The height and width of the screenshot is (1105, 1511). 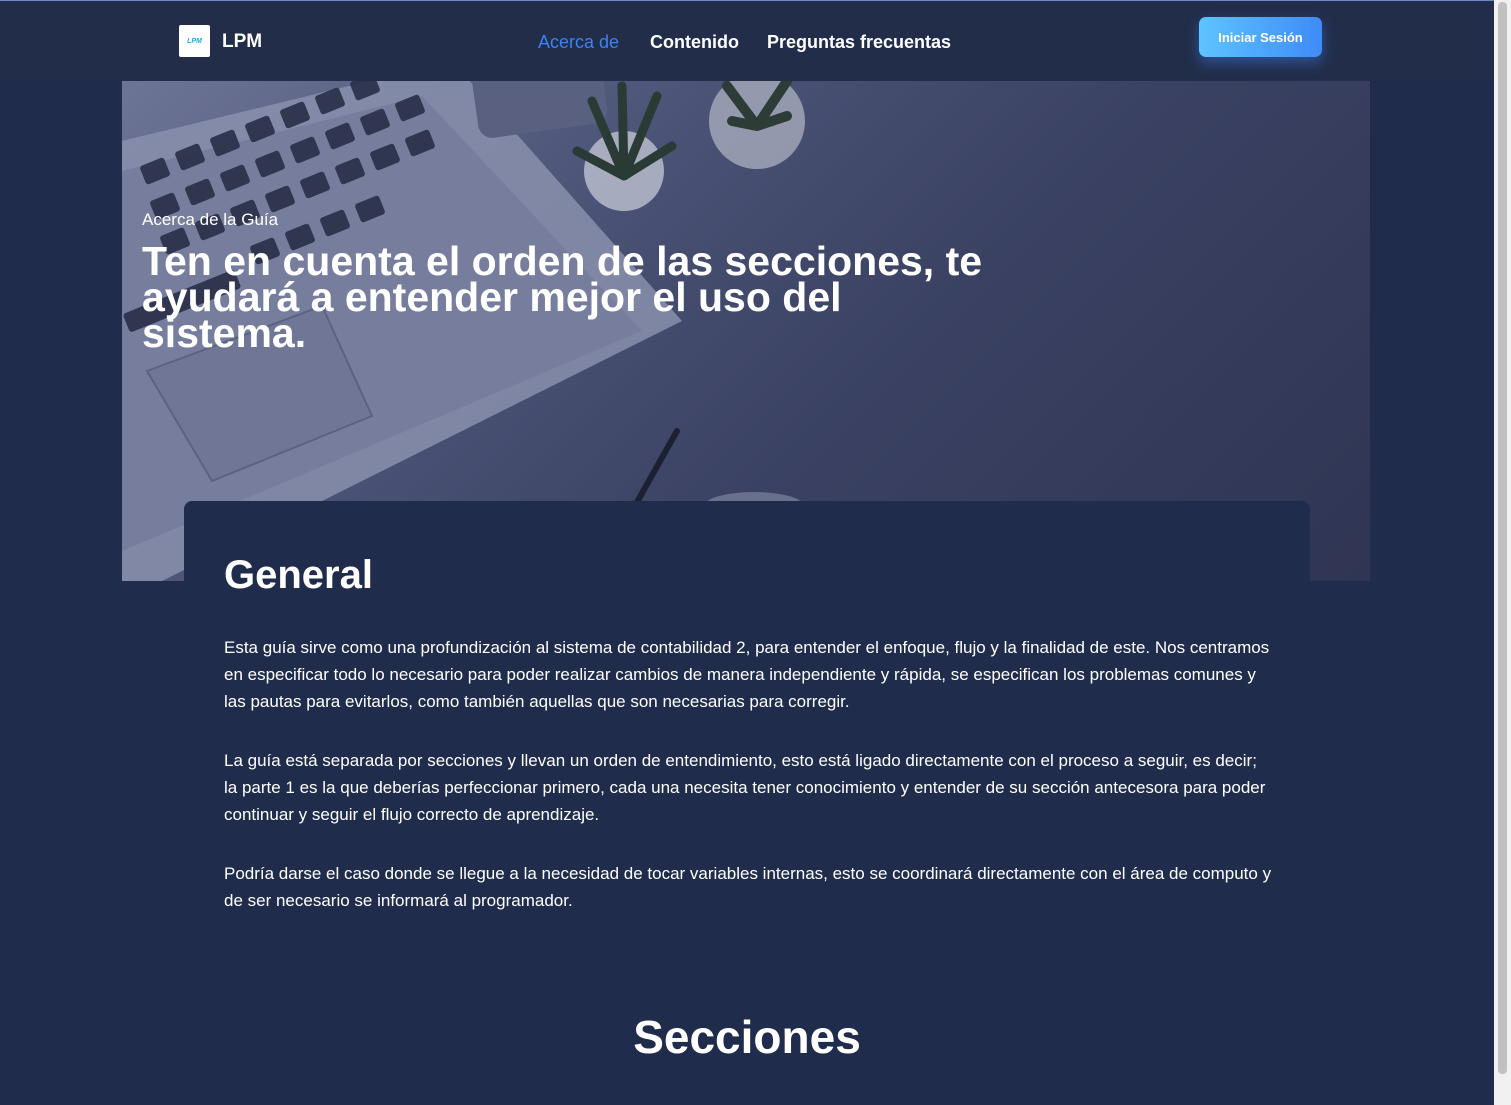 I want to click on sections-heading: Secciones, so click(x=747, y=1037).